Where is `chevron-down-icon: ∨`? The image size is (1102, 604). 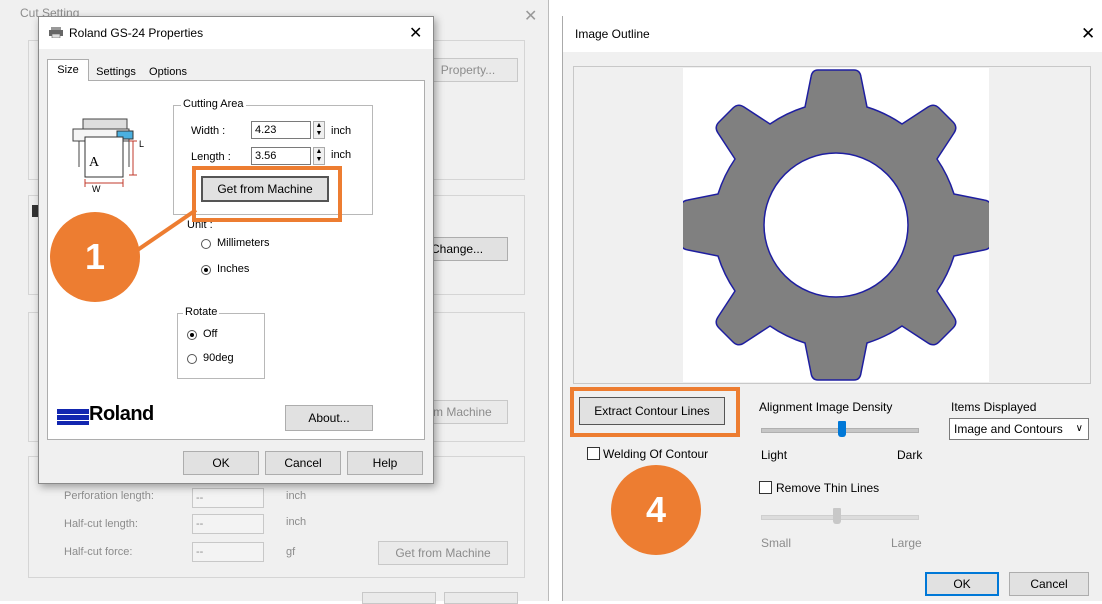
chevron-down-icon: ∨ is located at coordinates (1079, 428).